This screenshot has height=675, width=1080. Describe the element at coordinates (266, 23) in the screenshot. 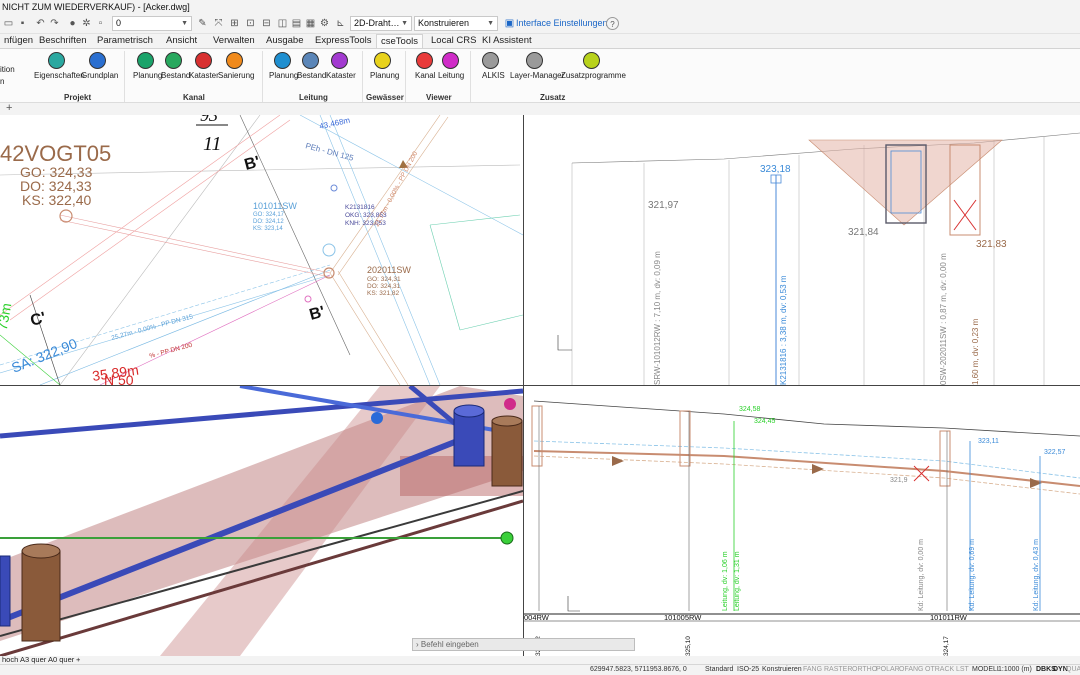

I see `layer-tool-3-icon: ⊟` at that location.